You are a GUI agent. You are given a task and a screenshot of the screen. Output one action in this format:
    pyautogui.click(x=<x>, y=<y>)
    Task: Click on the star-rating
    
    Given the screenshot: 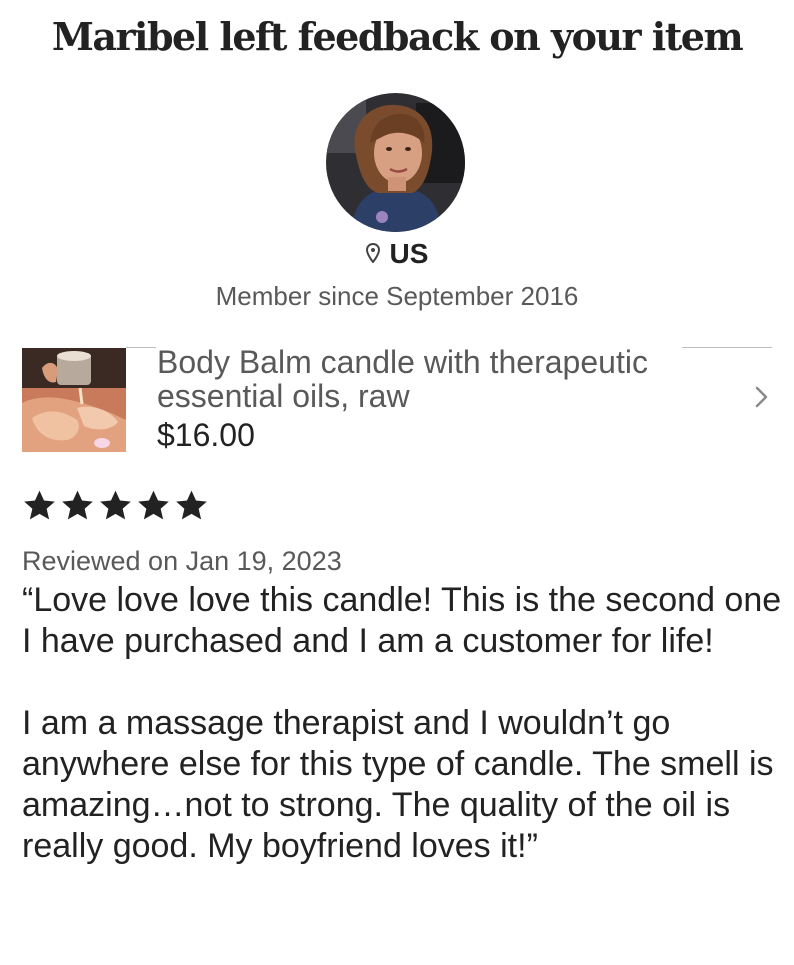 What is the action you would take?
    pyautogui.click(x=115, y=505)
    